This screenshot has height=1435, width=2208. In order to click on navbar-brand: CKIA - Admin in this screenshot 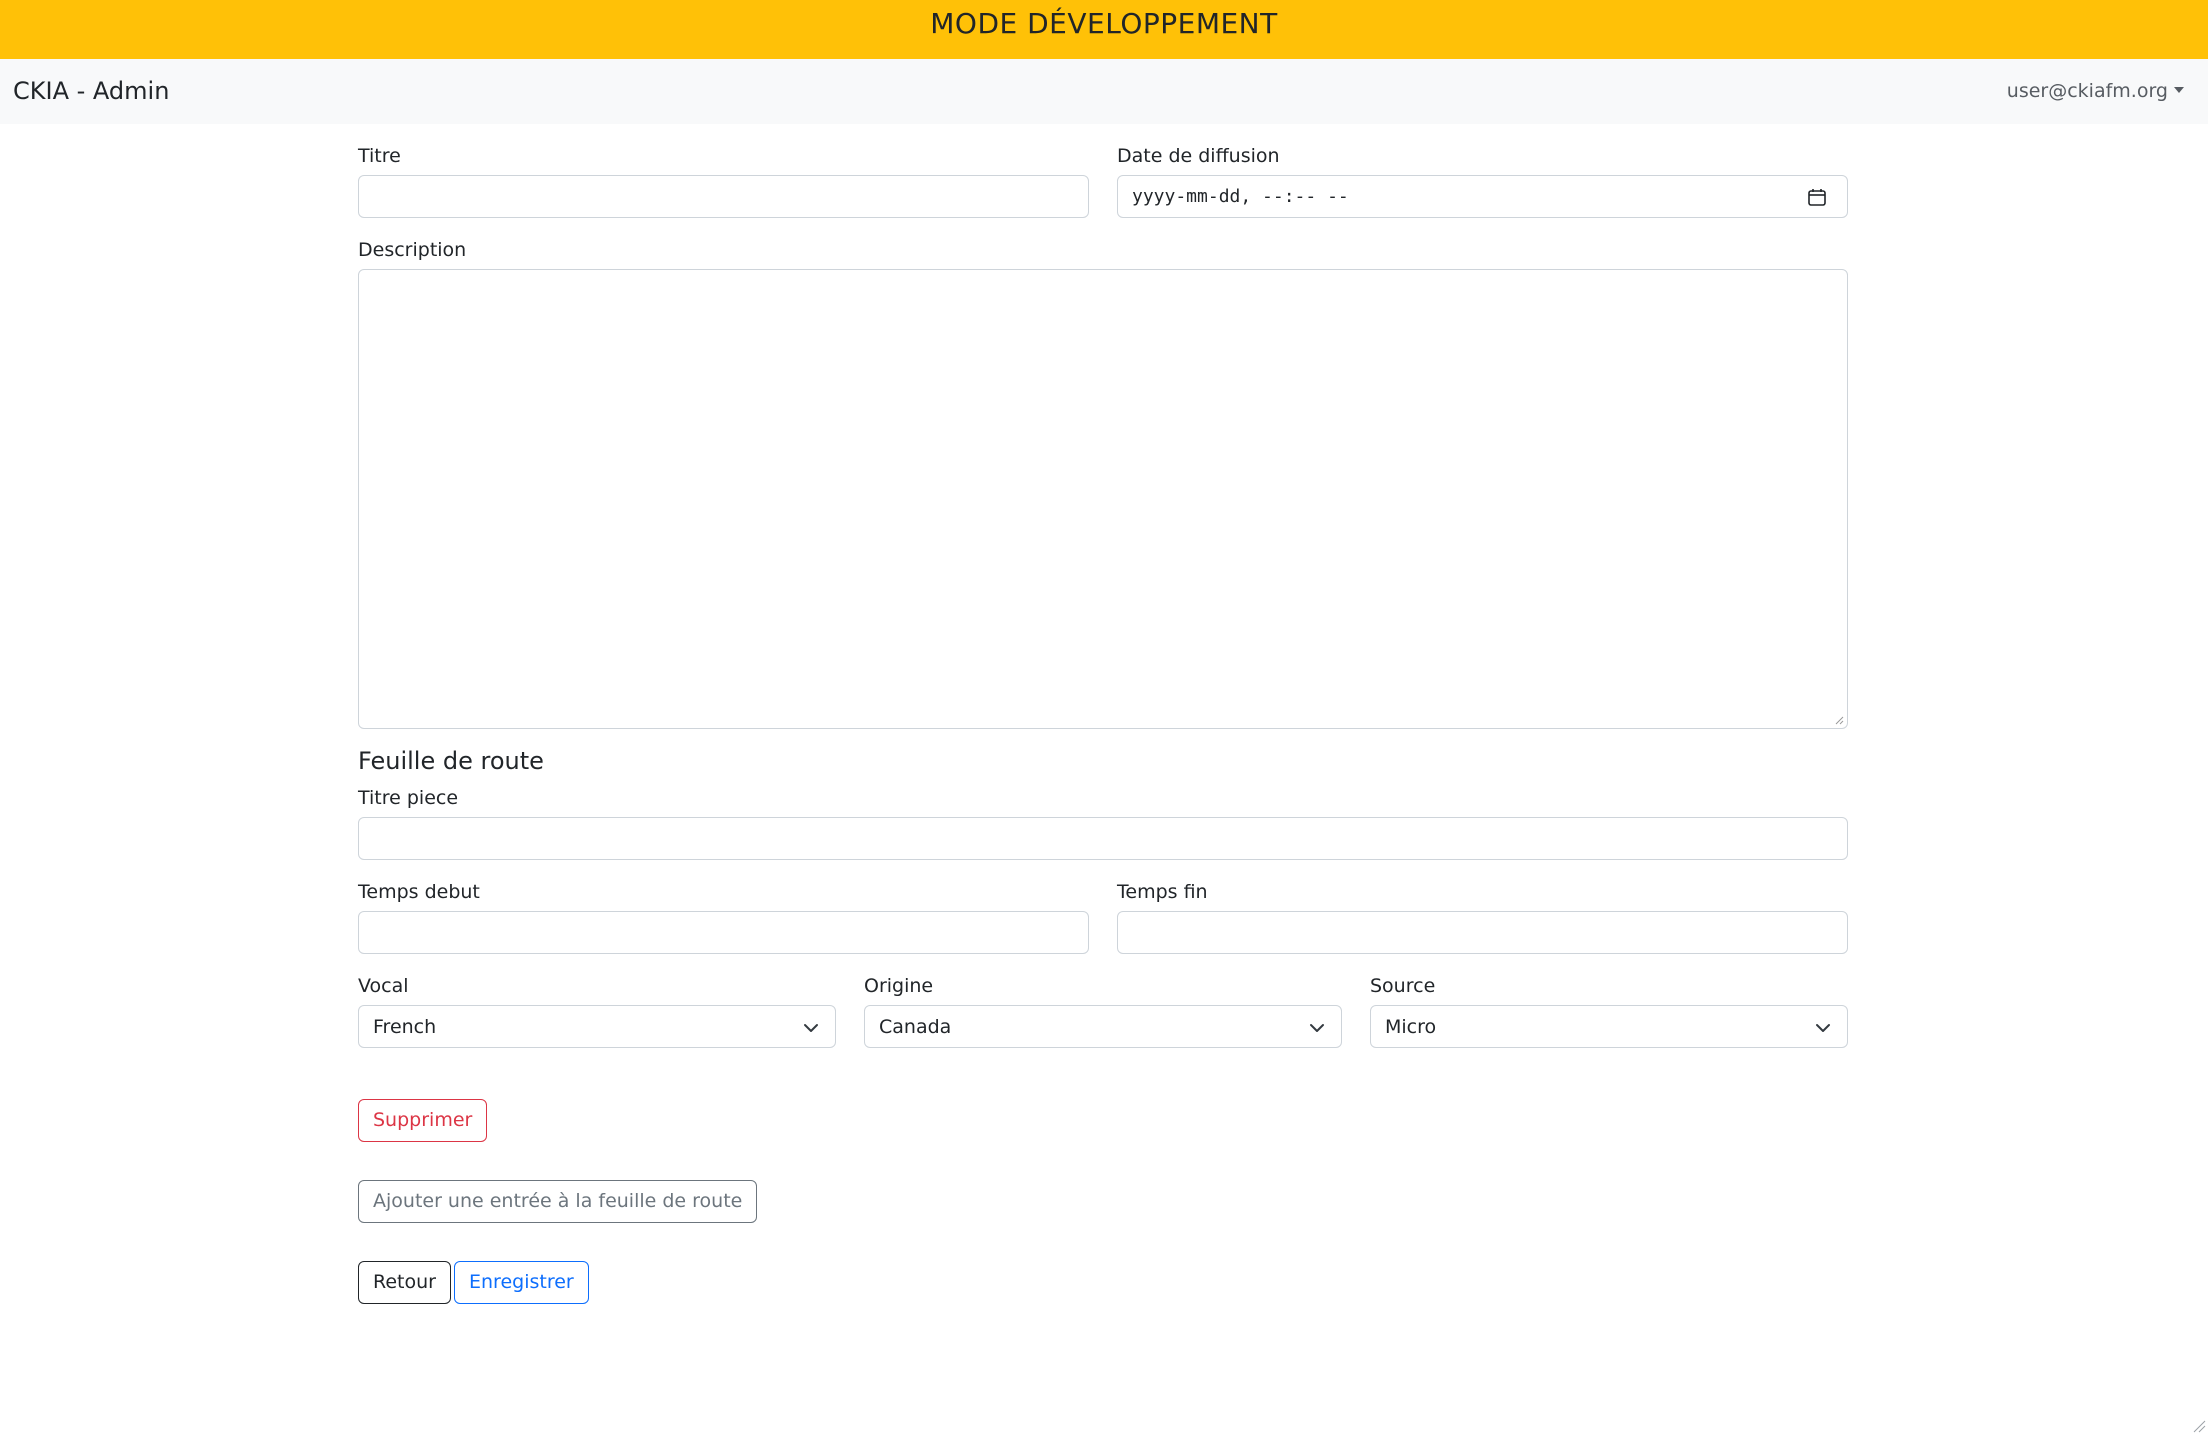, I will do `click(91, 91)`.